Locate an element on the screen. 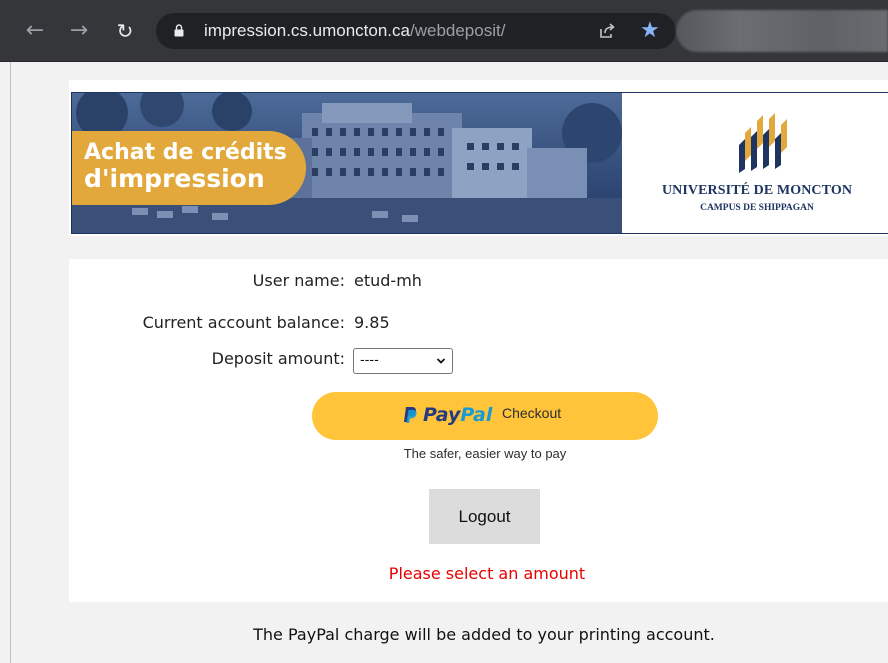  banner-title: Achat de crédits d'impression is located at coordinates (185, 166).